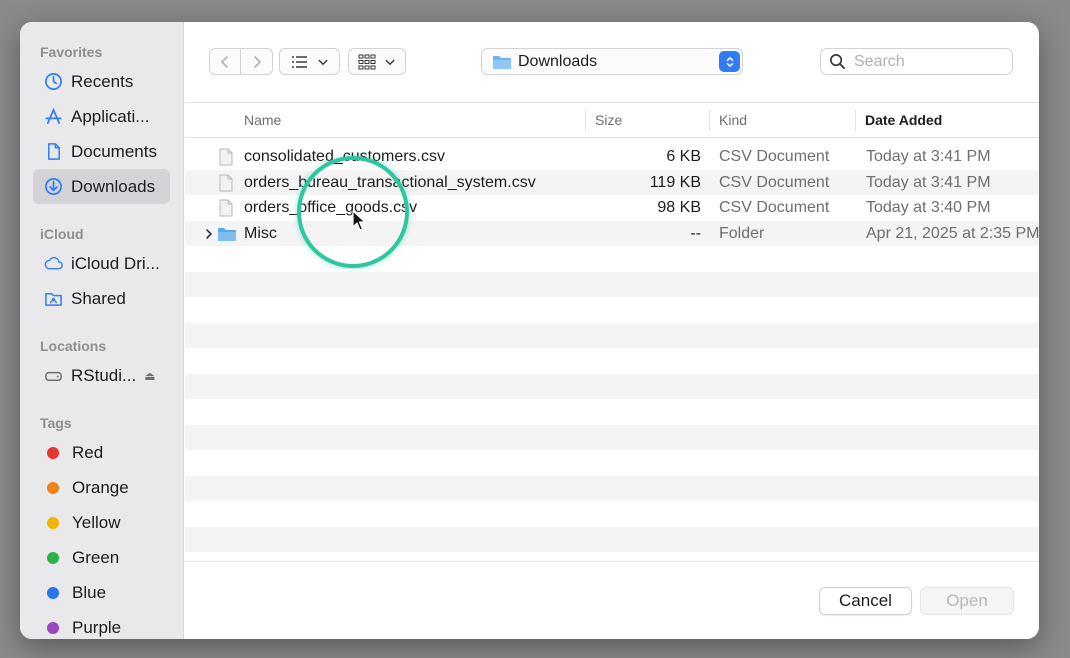 The image size is (1070, 658). I want to click on sidebar-item-label: Orange, so click(100, 487).